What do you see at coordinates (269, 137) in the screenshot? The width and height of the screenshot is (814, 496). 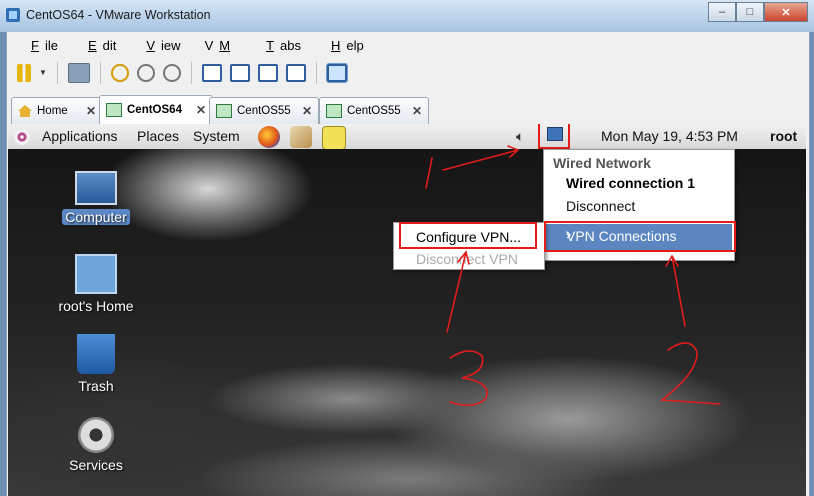 I see `firefox-icon` at bounding box center [269, 137].